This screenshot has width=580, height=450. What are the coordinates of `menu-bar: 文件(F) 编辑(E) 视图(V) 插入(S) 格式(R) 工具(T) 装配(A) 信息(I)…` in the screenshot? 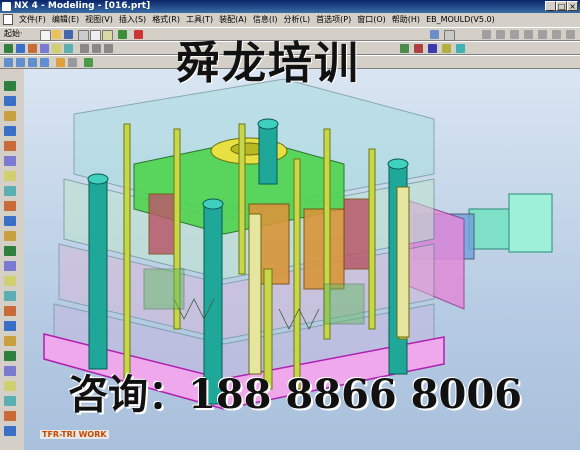 It's located at (290, 20).